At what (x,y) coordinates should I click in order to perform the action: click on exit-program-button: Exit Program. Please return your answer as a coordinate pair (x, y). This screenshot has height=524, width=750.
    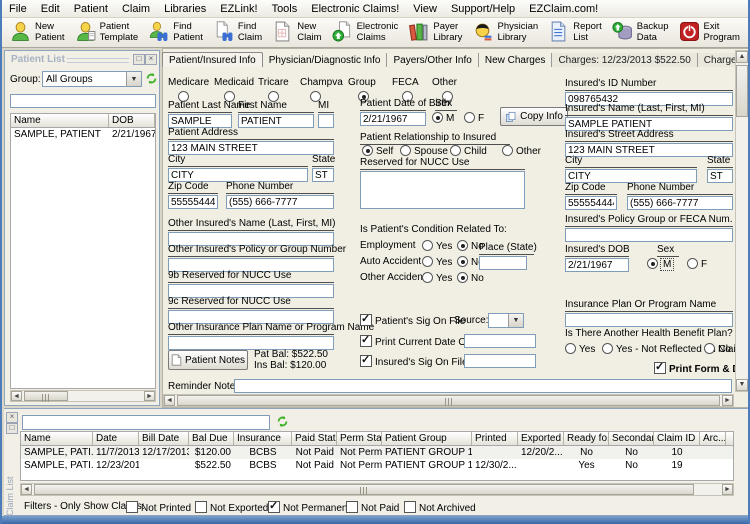
    Looking at the image, I should click on (709, 33).